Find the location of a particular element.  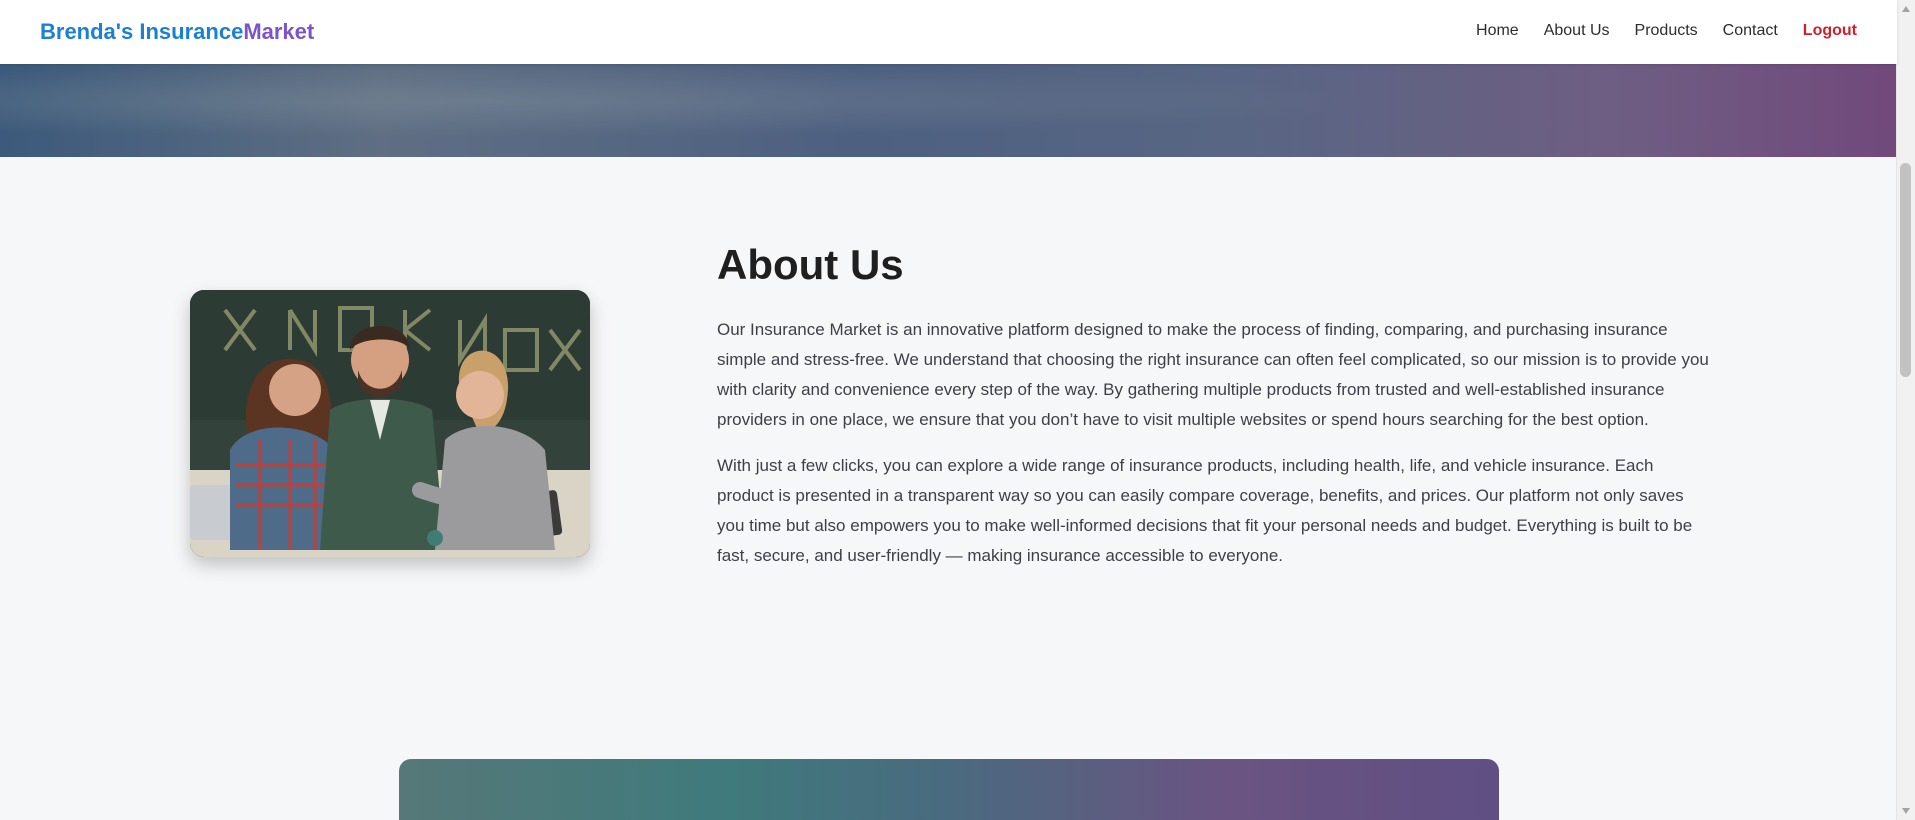

brand-name-primary: Brenda's Insurance is located at coordinates (142, 31).